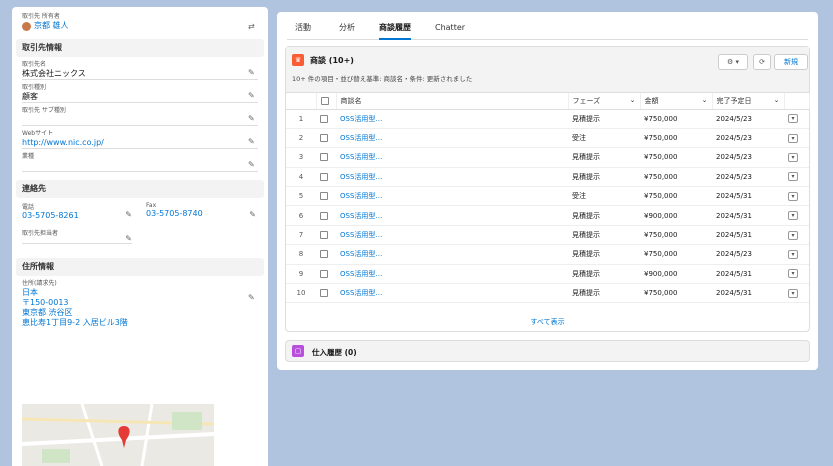  What do you see at coordinates (791, 62) in the screenshot?
I see `new-opportunity-button: 新規` at bounding box center [791, 62].